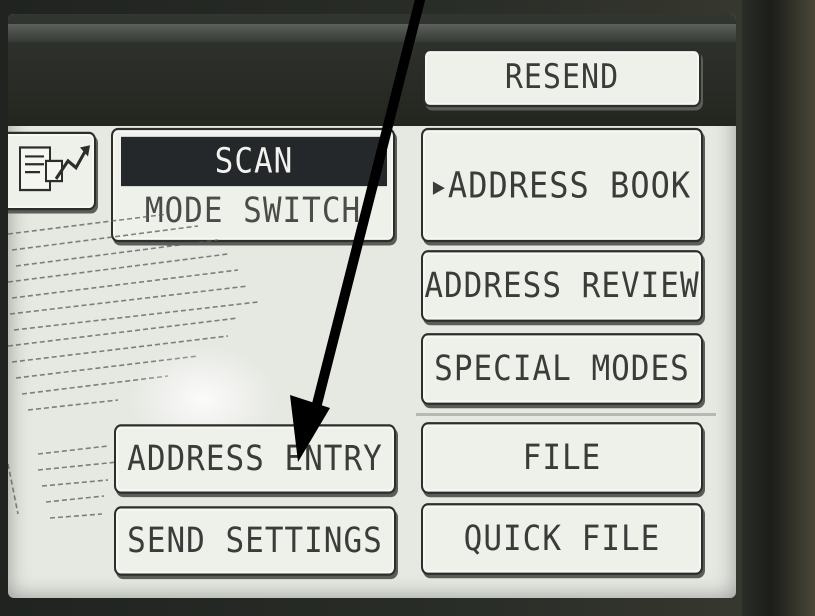  What do you see at coordinates (254, 161) in the screenshot?
I see `scan-label: SCAN` at bounding box center [254, 161].